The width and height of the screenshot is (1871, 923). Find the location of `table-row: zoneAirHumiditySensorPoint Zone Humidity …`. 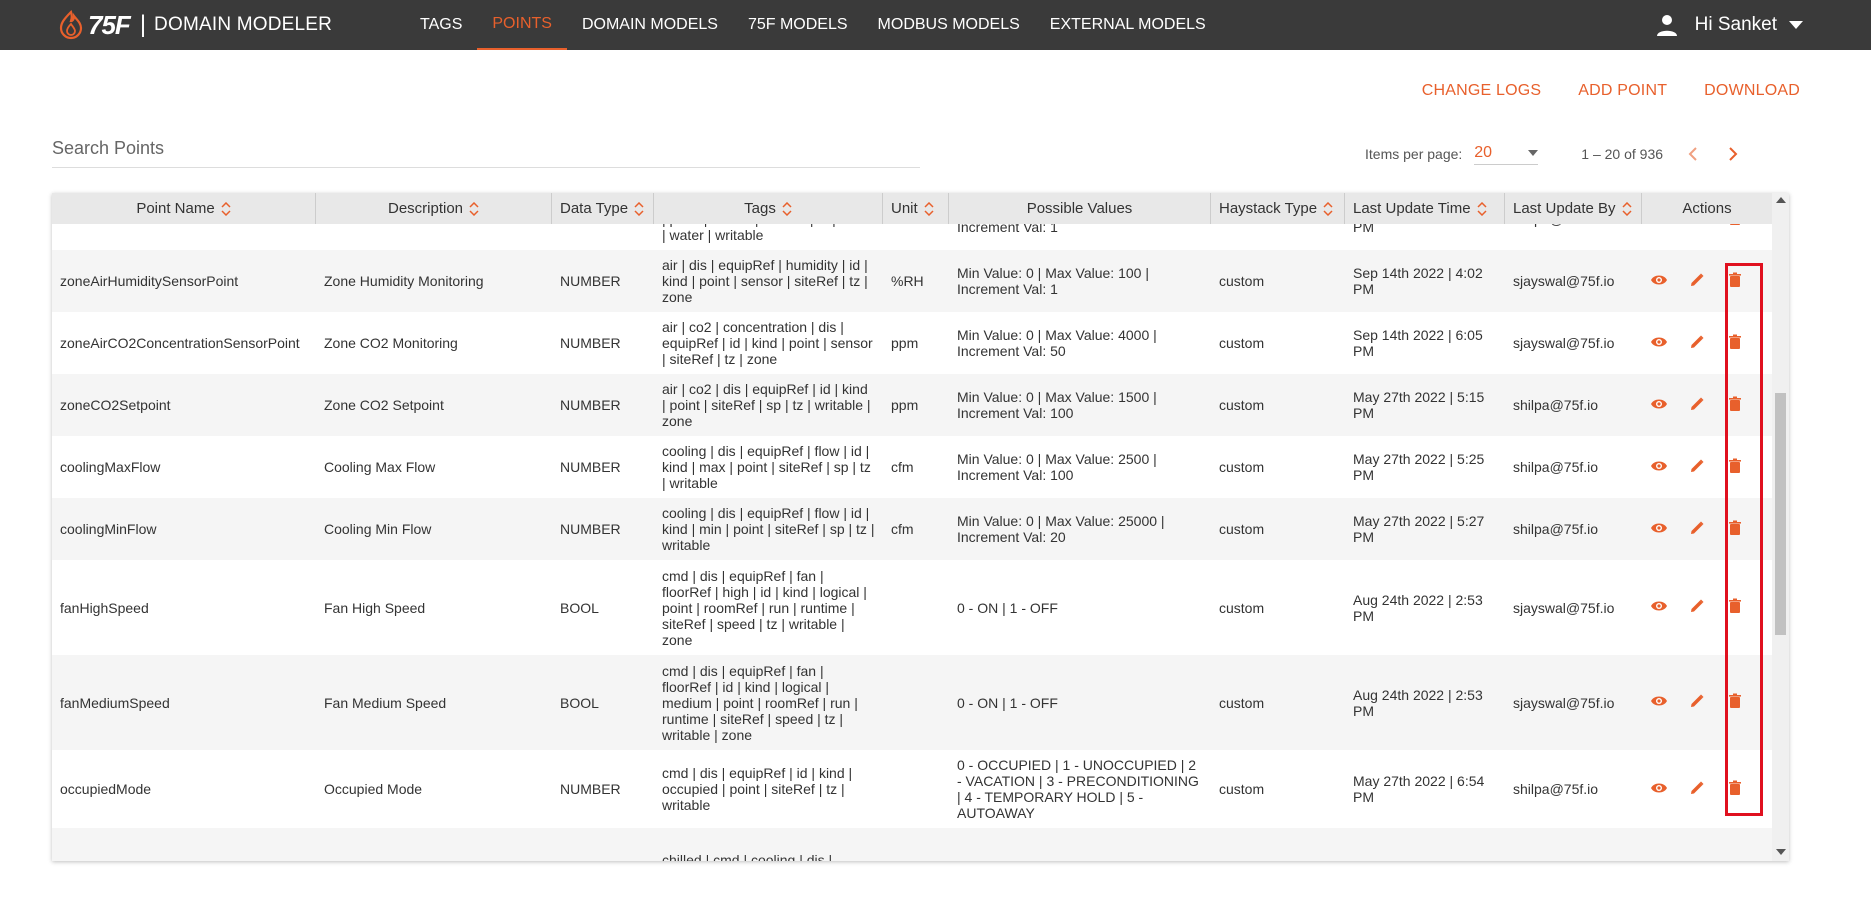

table-row: zoneAirHumiditySensorPoint Zone Humidity … is located at coordinates (912, 281).